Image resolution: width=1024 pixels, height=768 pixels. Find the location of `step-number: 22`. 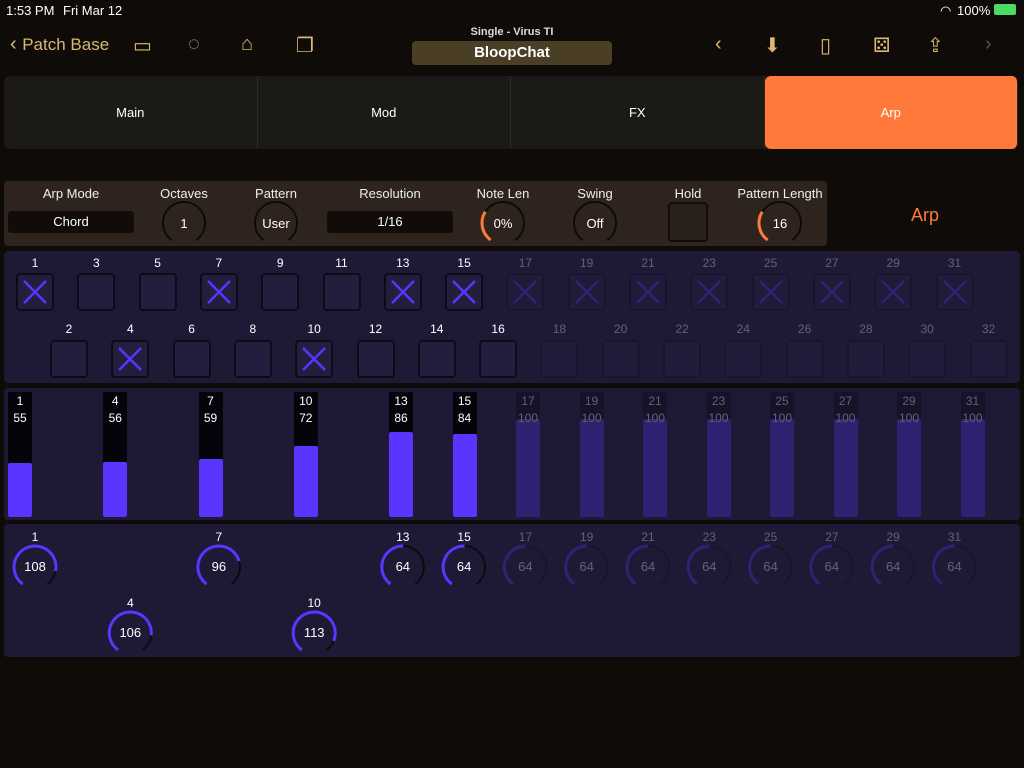

step-number: 22 is located at coordinates (682, 329).